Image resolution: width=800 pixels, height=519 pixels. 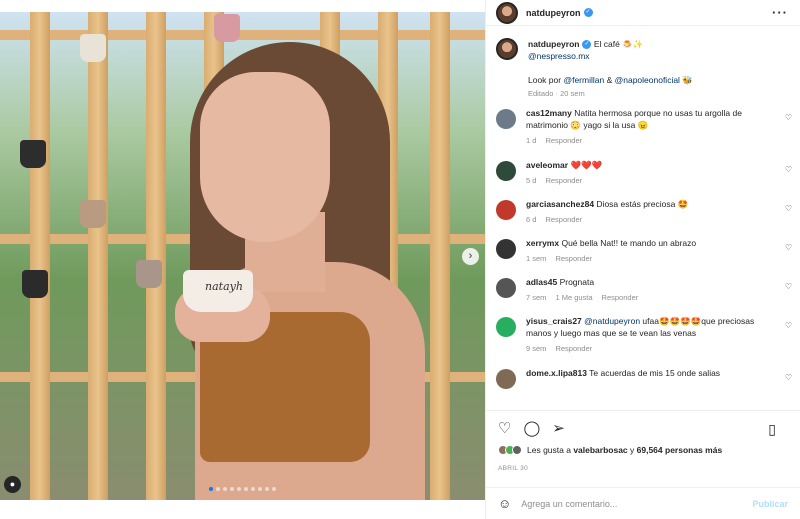 What do you see at coordinates (560, 204) in the screenshot?
I see `comment-username: garciasanchez84` at bounding box center [560, 204].